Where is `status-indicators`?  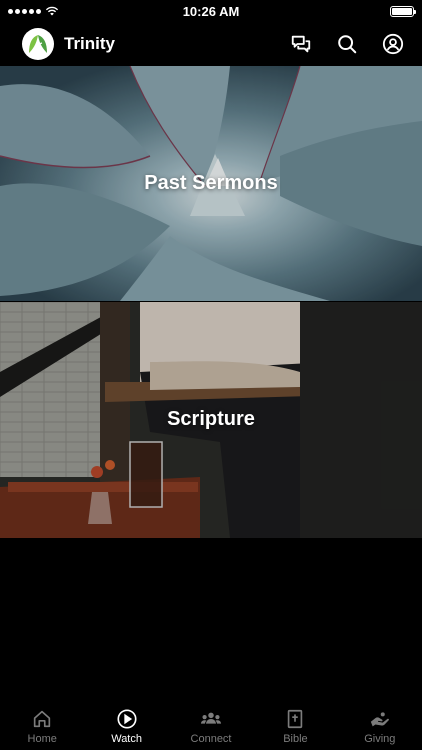
status-indicators is located at coordinates (33, 11).